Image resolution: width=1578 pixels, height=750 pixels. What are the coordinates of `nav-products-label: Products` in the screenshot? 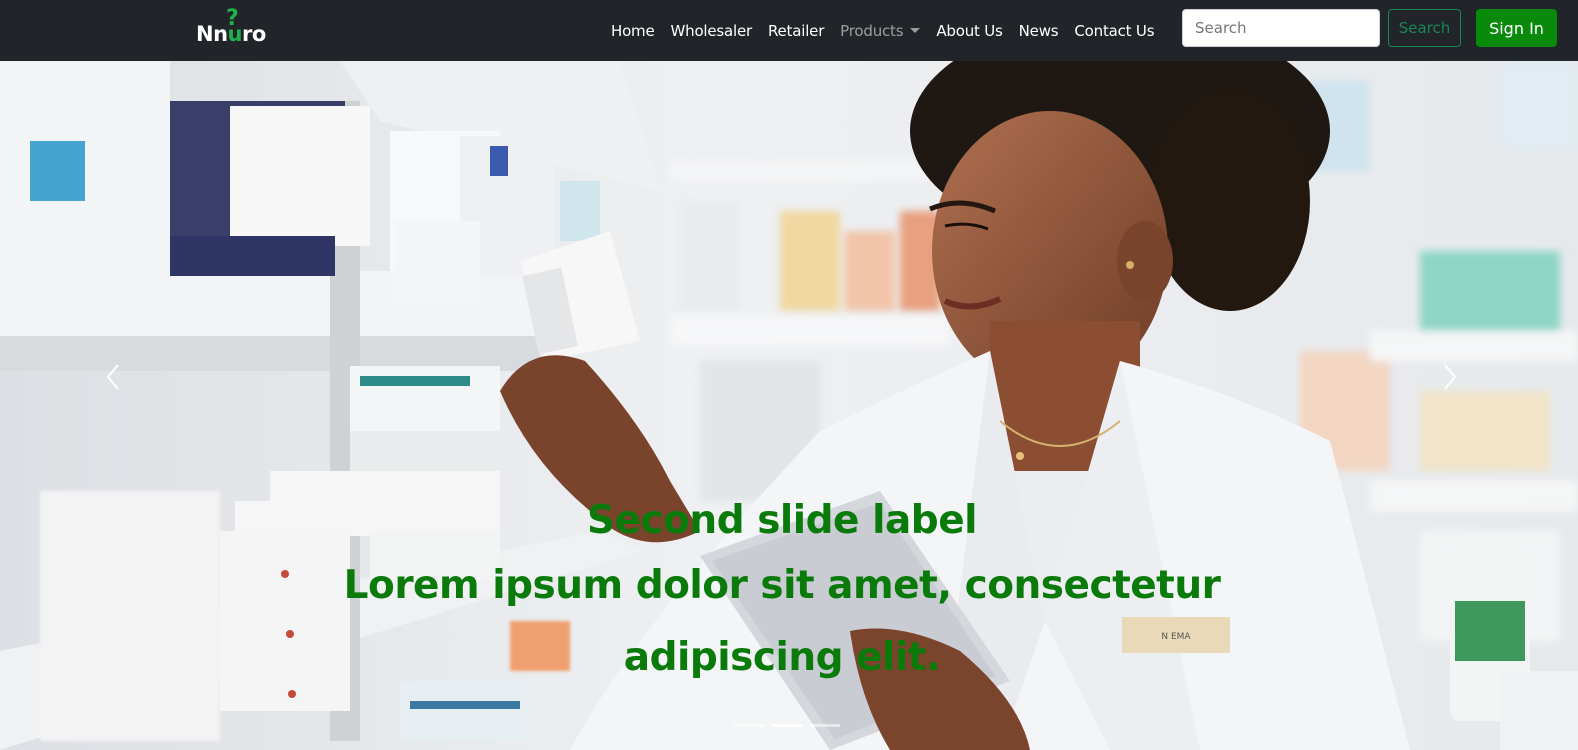 It's located at (872, 30).